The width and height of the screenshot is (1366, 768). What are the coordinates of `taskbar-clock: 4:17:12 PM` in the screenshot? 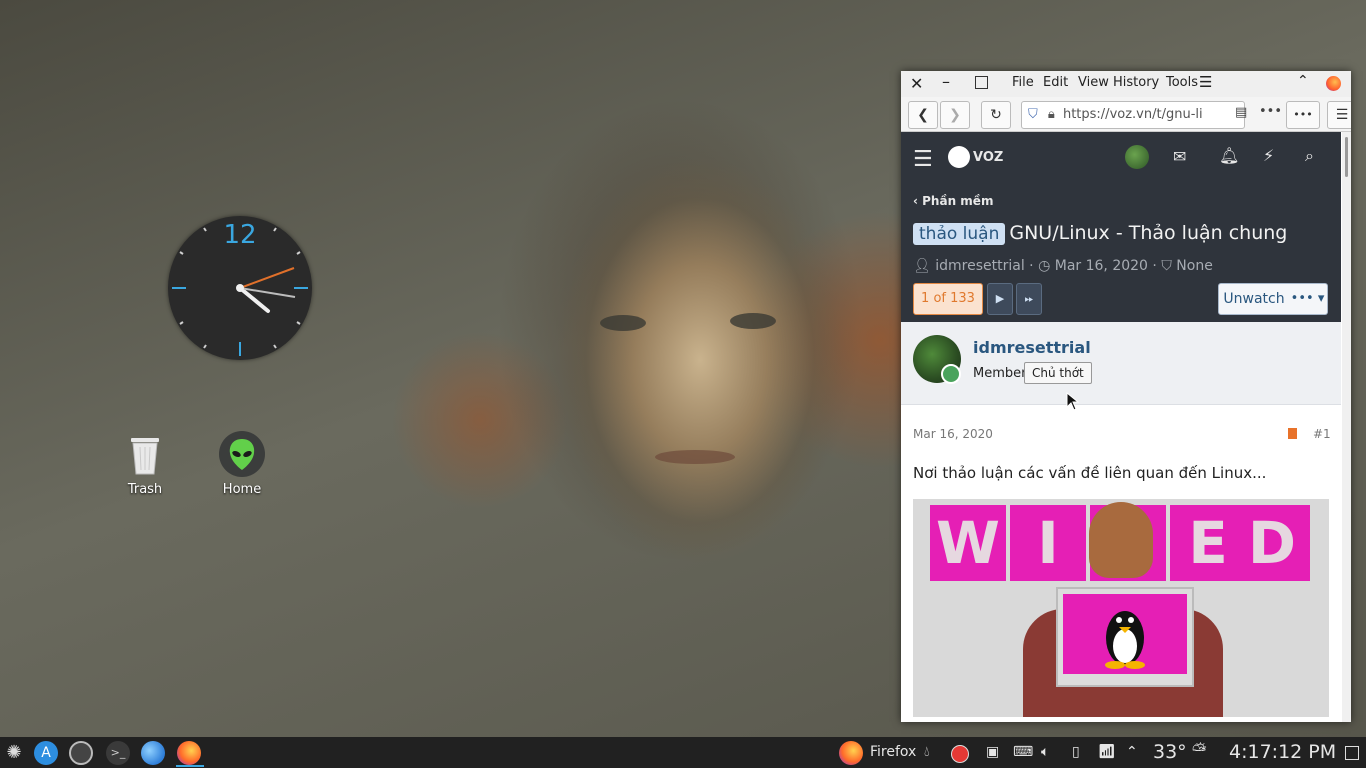 It's located at (1282, 752).